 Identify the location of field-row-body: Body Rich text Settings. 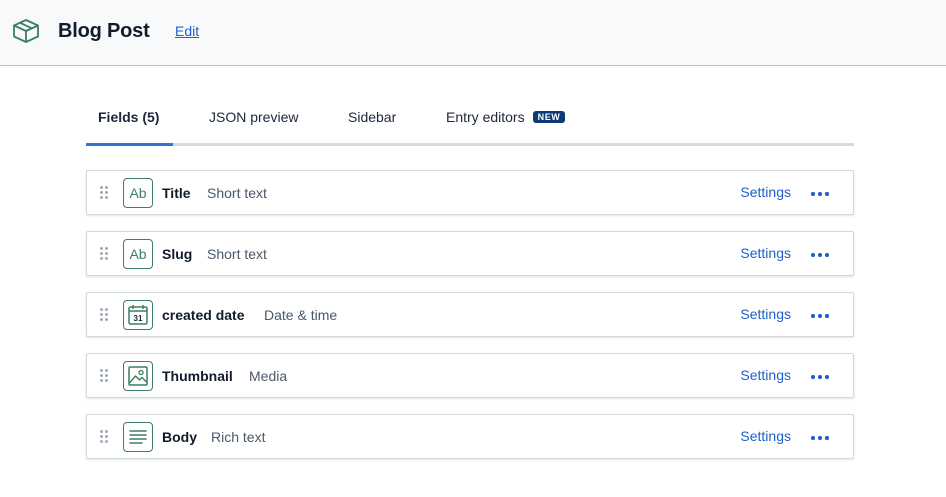
(470, 436).